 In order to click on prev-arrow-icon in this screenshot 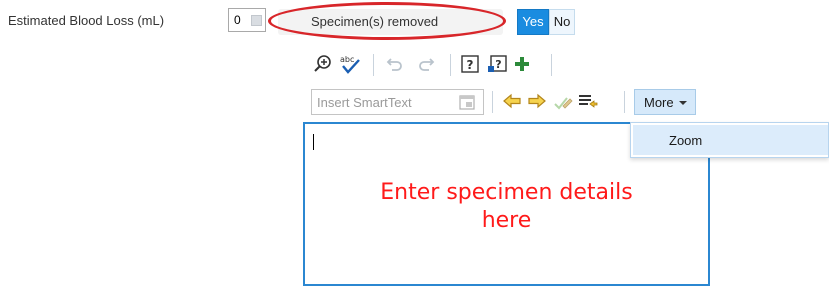, I will do `click(512, 103)`.